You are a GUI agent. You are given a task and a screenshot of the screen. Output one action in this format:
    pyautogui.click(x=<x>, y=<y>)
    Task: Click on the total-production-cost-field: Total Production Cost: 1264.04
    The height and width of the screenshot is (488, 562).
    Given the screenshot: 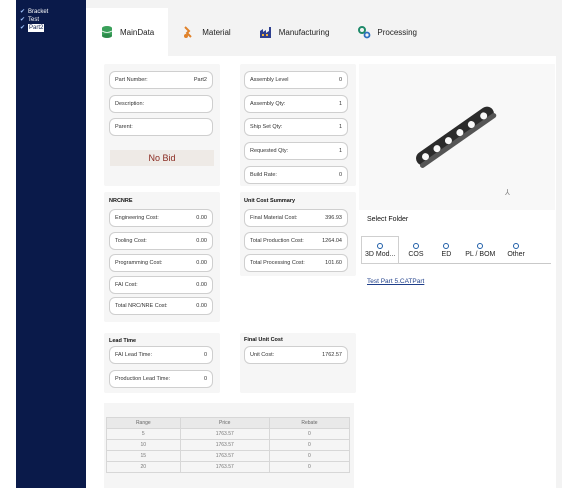 What is the action you would take?
    pyautogui.click(x=296, y=241)
    